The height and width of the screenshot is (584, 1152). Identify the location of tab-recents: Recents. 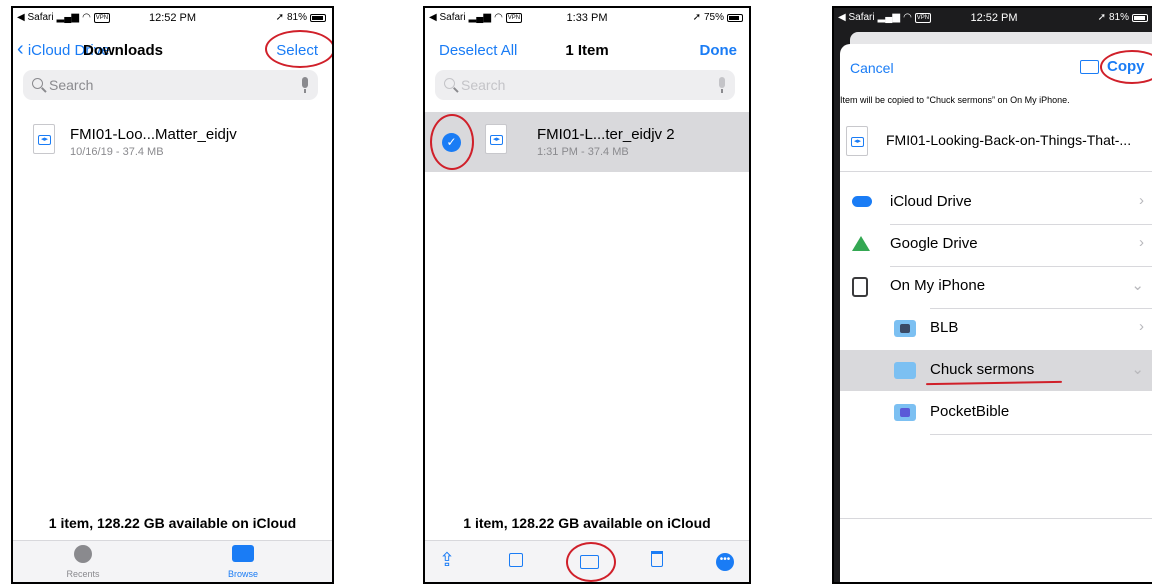
(83, 562).